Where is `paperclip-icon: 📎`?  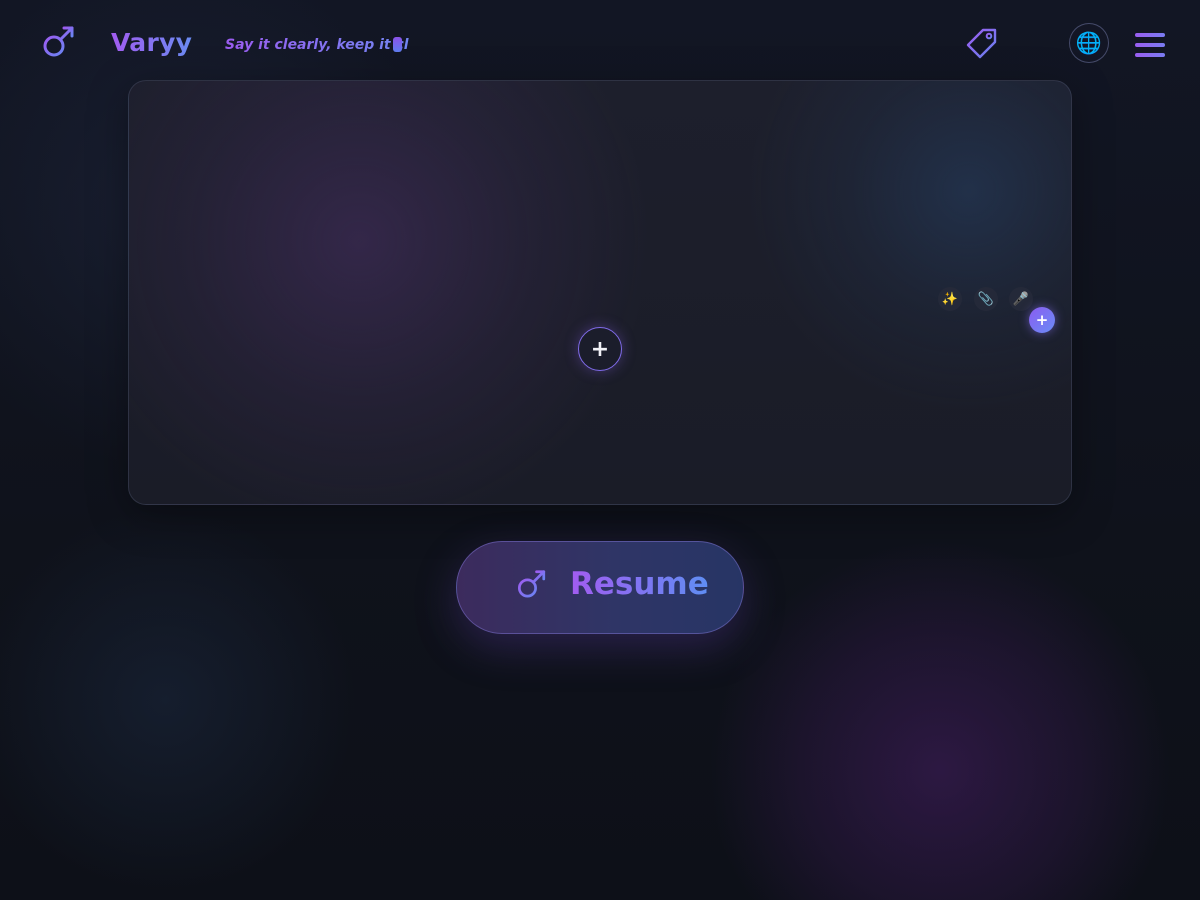
paperclip-icon: 📎 is located at coordinates (986, 299).